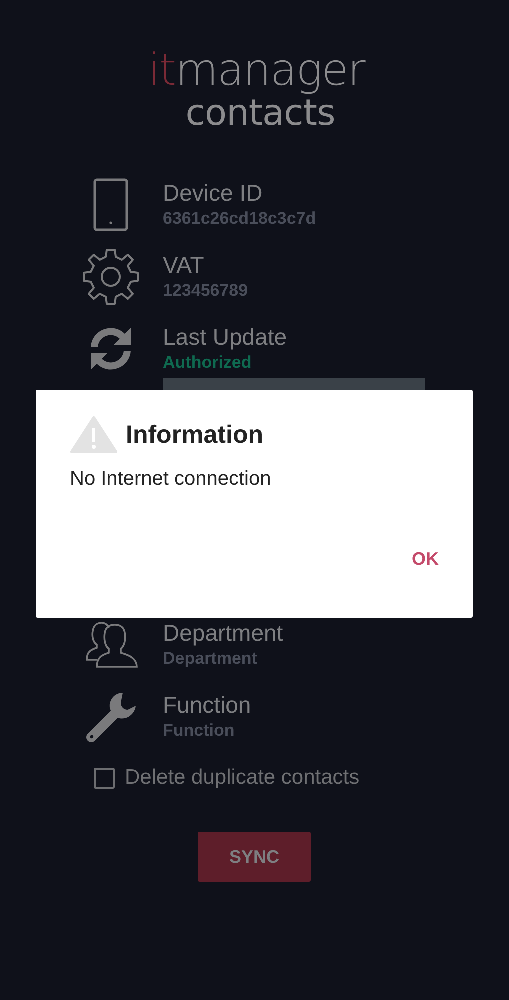  Describe the element at coordinates (225, 337) in the screenshot. I see `field-label: Last Update` at that location.